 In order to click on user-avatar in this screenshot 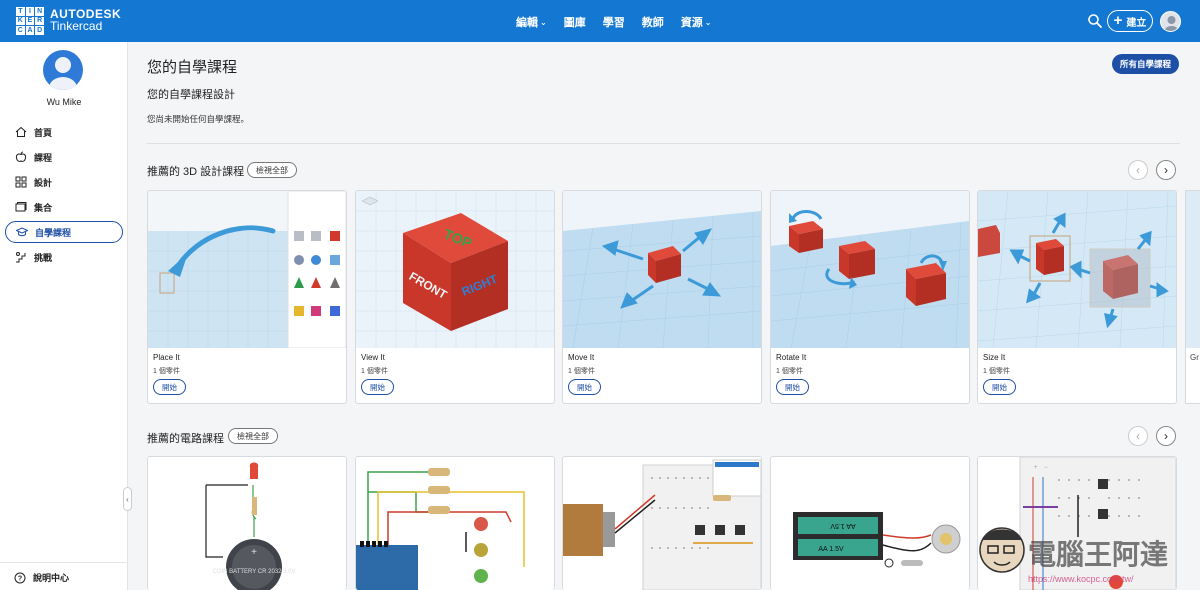, I will do `click(1170, 21)`.